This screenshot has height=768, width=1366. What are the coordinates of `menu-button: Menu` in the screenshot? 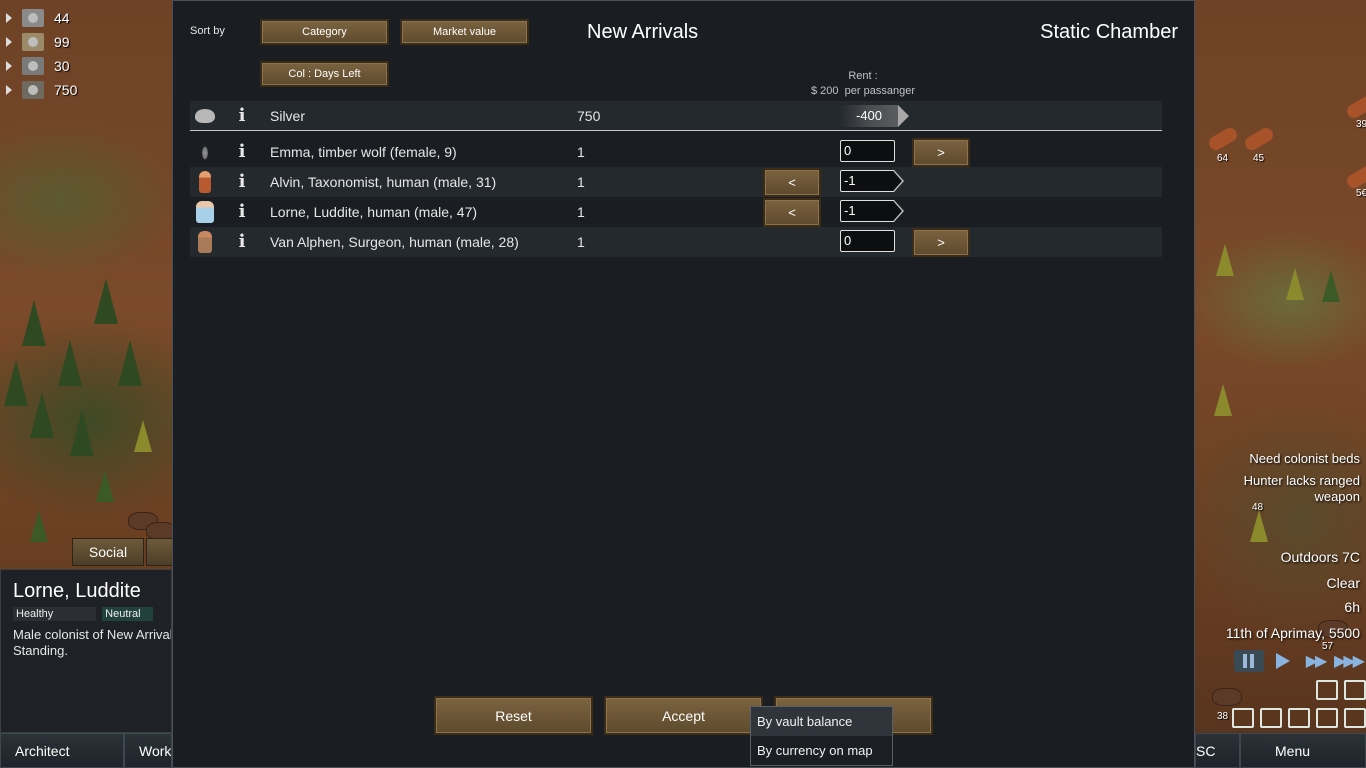 It's located at (1303, 750).